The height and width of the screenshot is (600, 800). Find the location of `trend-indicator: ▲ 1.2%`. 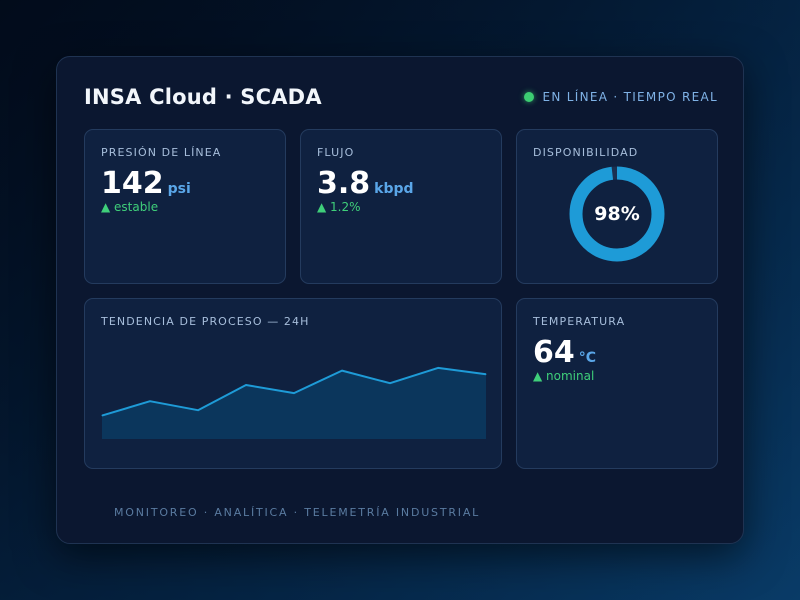

trend-indicator: ▲ 1.2% is located at coordinates (339, 207).